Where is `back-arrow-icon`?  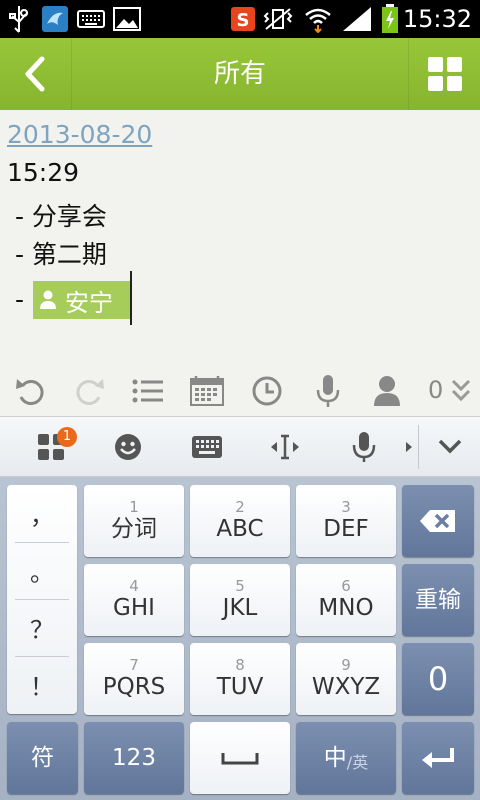 back-arrow-icon is located at coordinates (34, 74).